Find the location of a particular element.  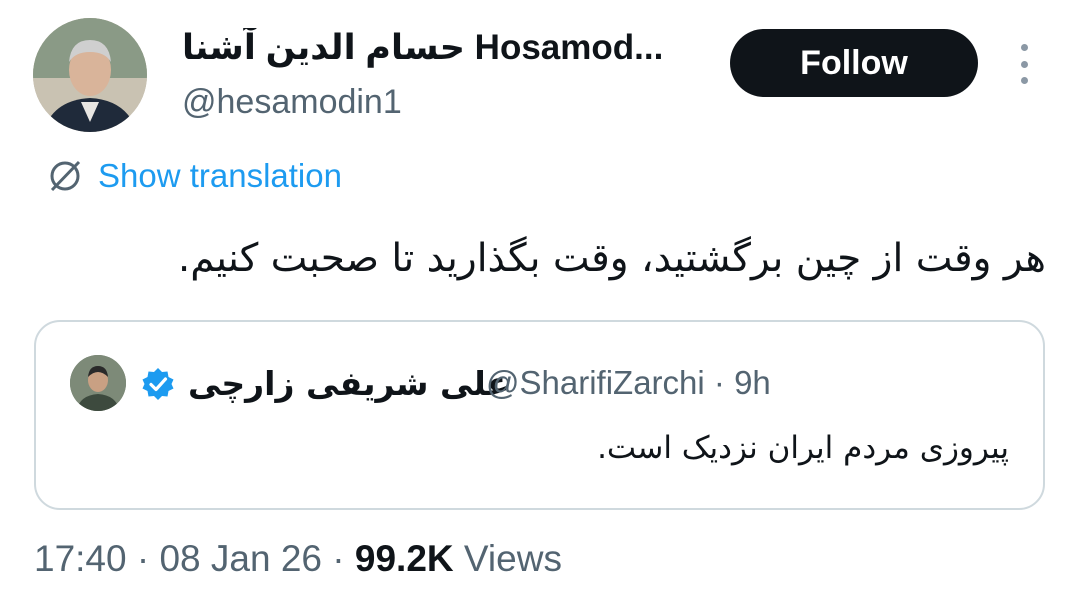

views-label: Views is located at coordinates (512, 558).